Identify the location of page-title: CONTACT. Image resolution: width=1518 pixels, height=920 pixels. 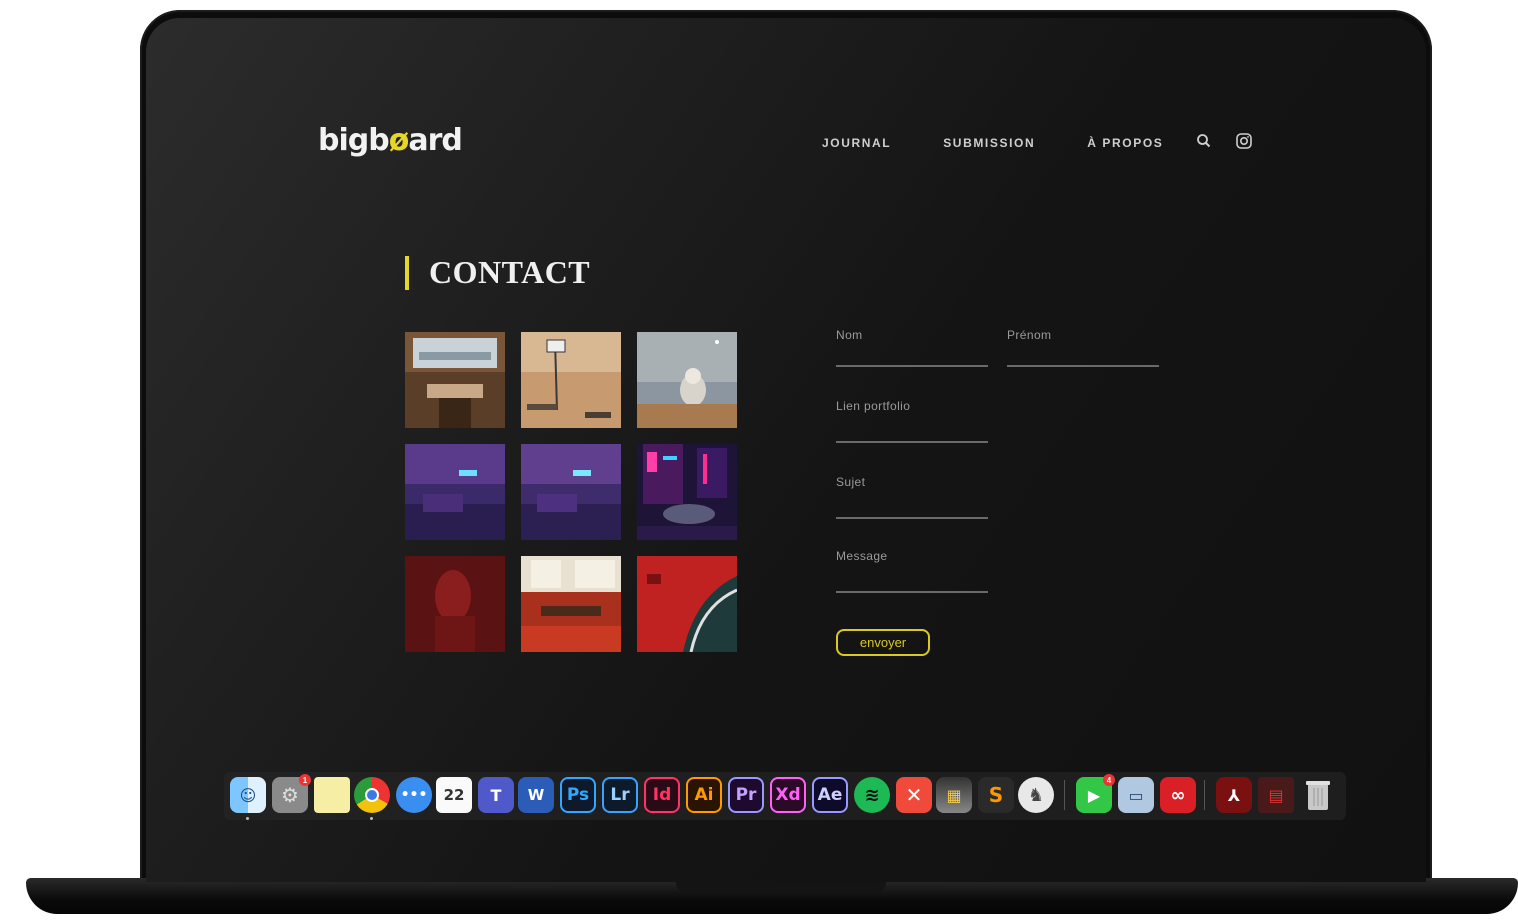
(510, 272).